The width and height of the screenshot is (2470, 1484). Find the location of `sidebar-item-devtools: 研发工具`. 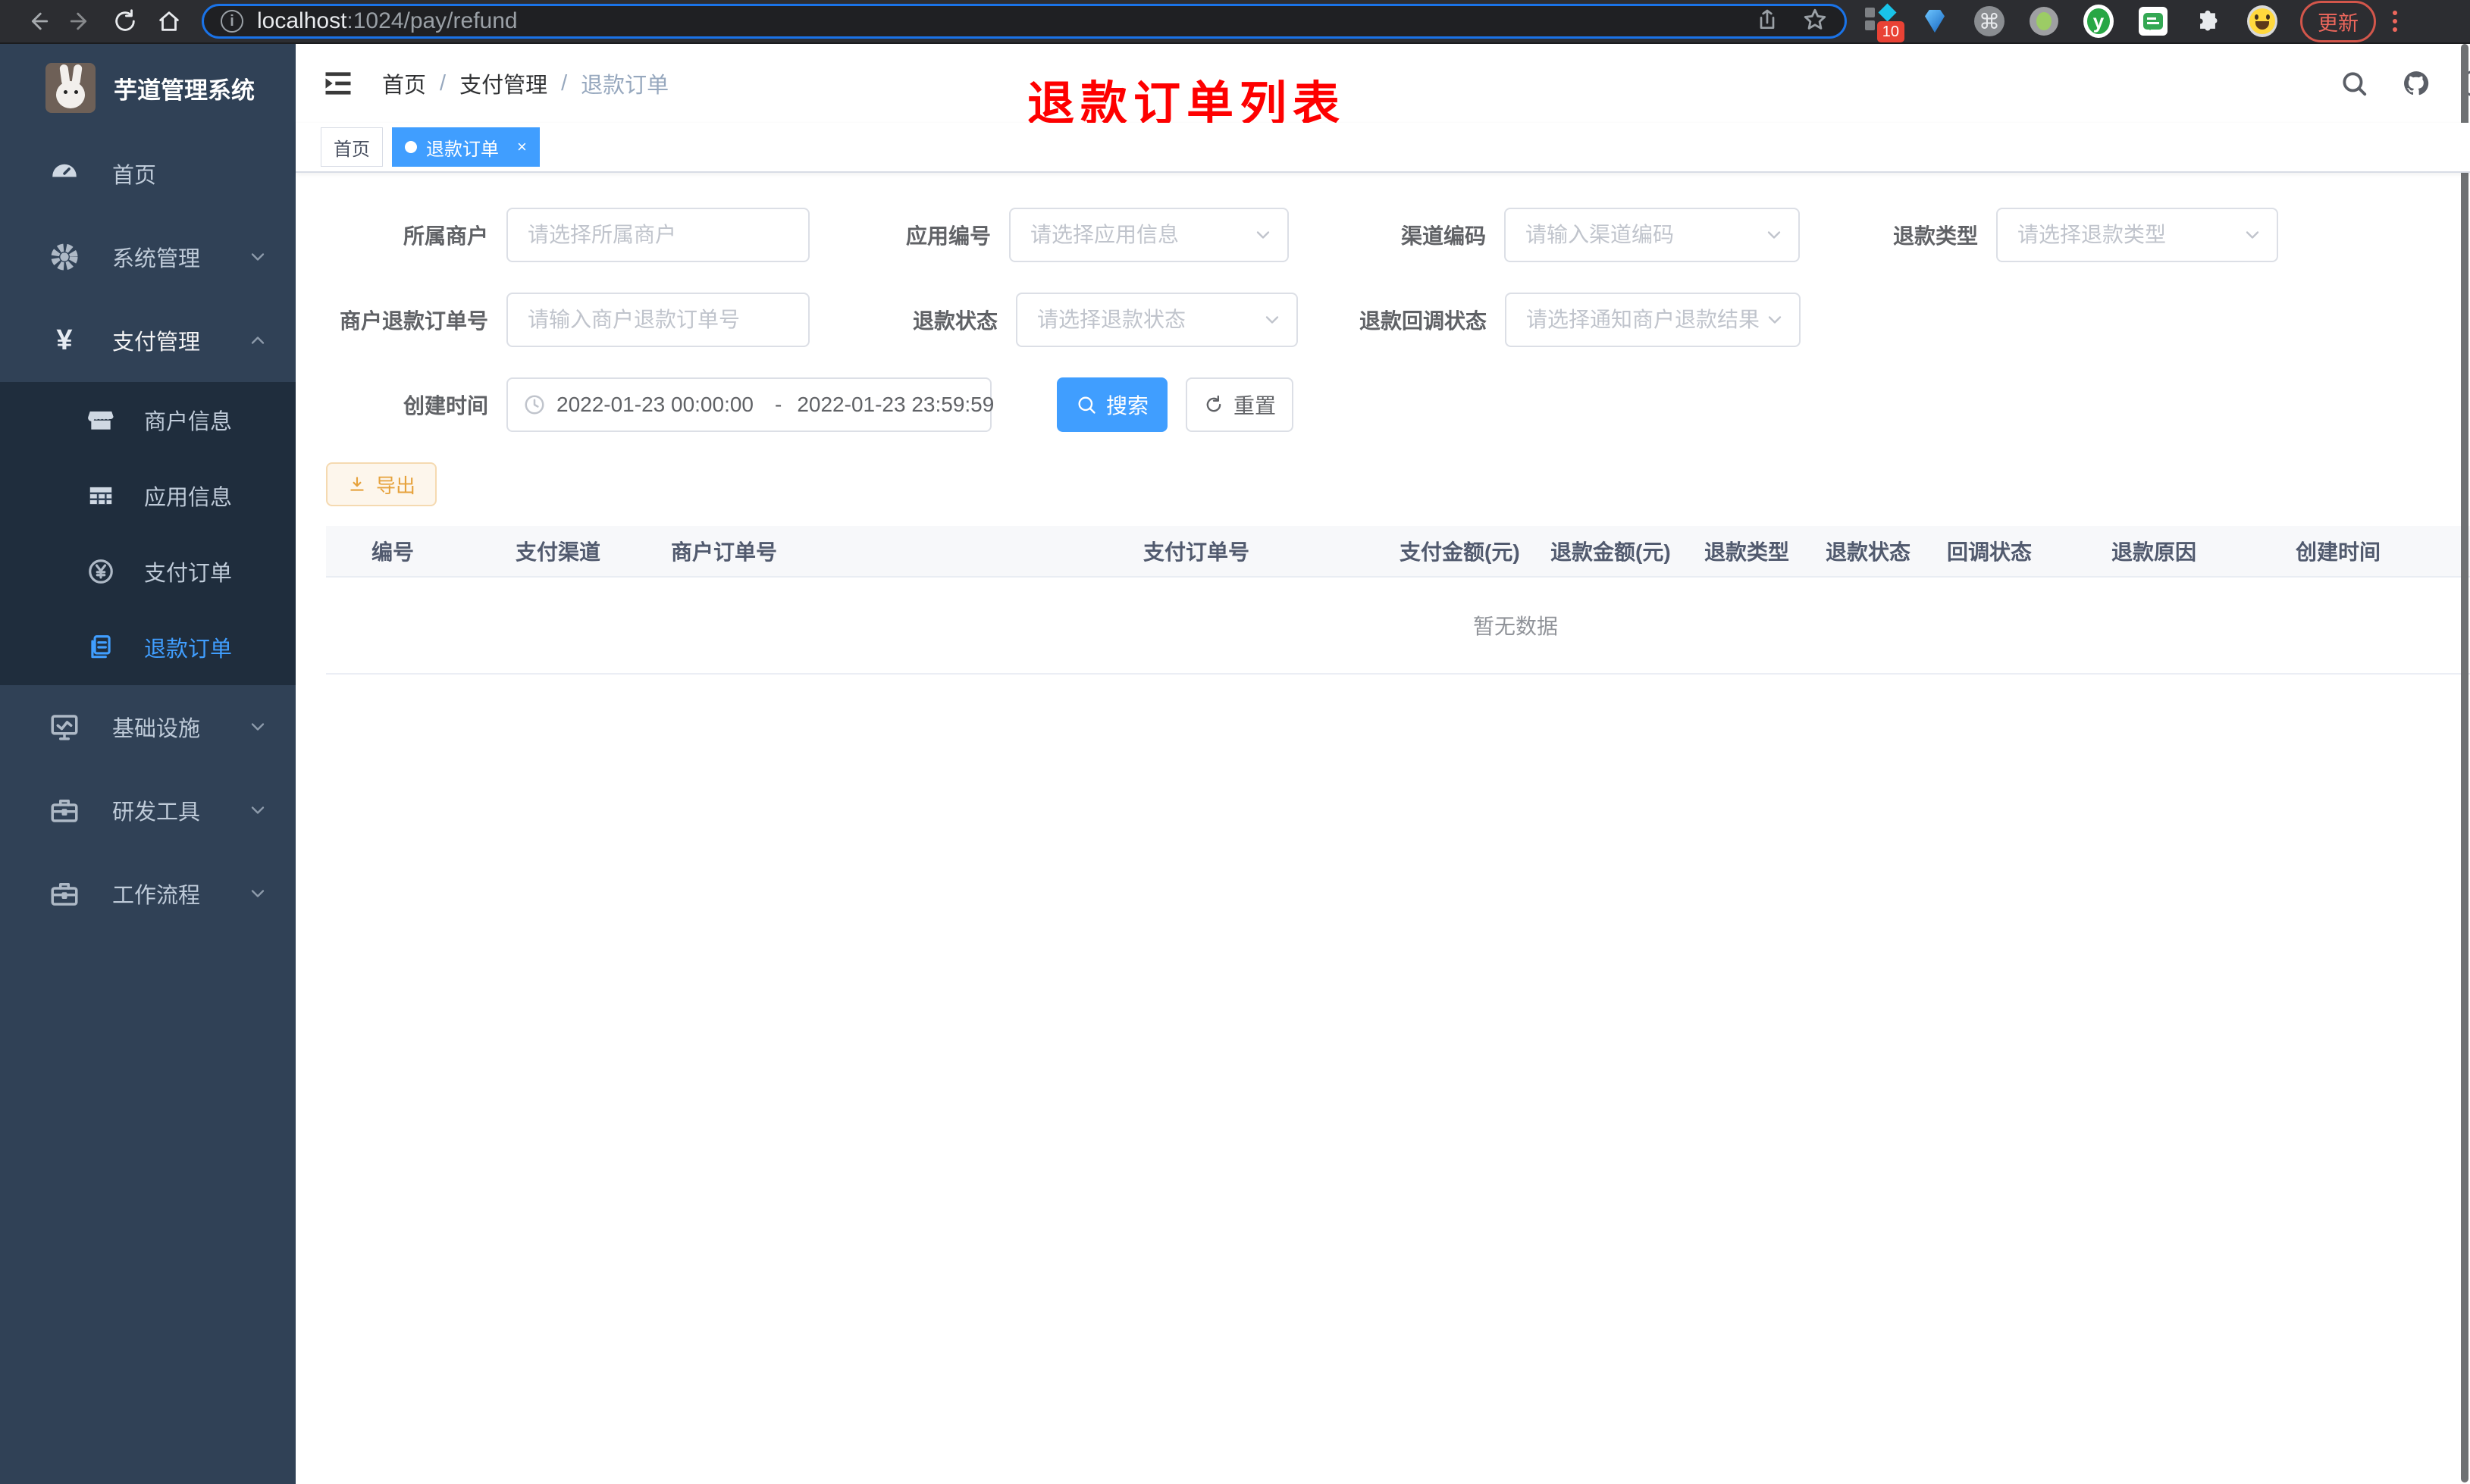

sidebar-item-devtools: 研发工具 is located at coordinates (148, 810).